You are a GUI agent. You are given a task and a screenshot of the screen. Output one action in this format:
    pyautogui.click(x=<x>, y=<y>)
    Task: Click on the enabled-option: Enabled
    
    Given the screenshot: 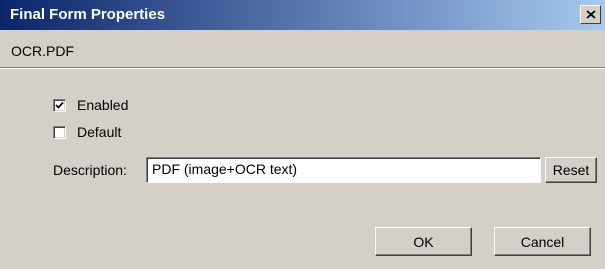 What is the action you would take?
    pyautogui.click(x=90, y=105)
    